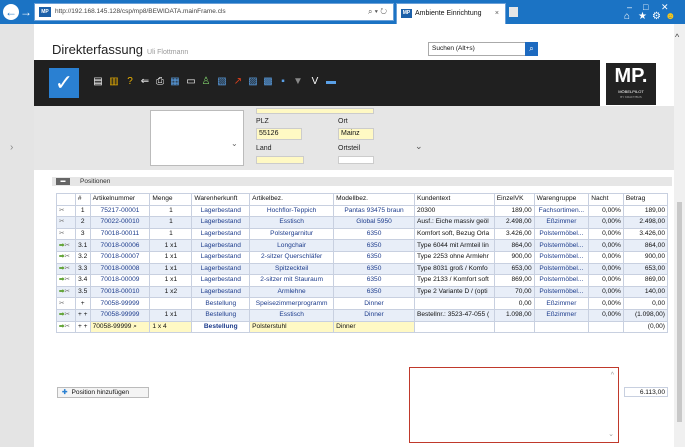 The width and height of the screenshot is (685, 447). Describe the element at coordinates (454, 199) in the screenshot. I see `col-header: Kundentext` at that location.